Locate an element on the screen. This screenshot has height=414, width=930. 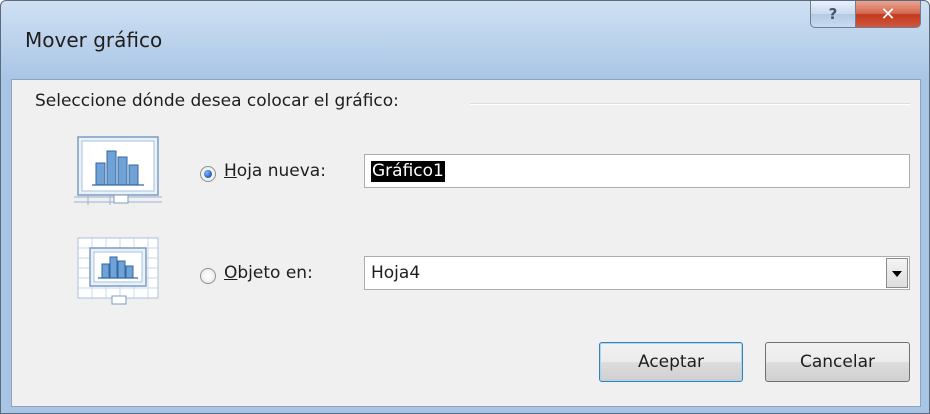
help-button: ? is located at coordinates (833, 14).